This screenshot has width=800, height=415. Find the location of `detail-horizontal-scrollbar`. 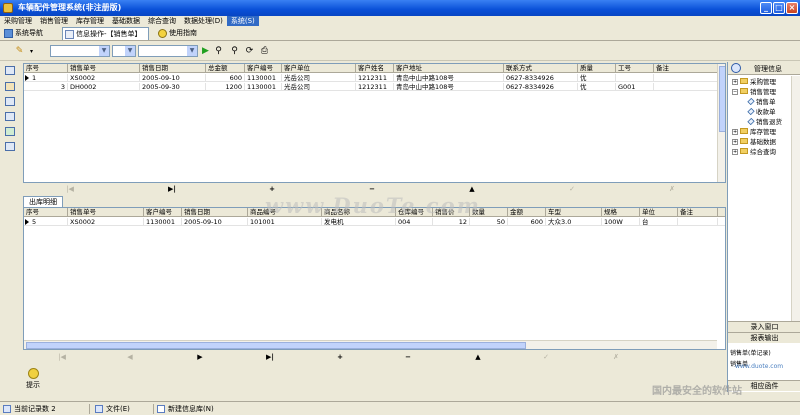

detail-horizontal-scrollbar is located at coordinates (370, 344).